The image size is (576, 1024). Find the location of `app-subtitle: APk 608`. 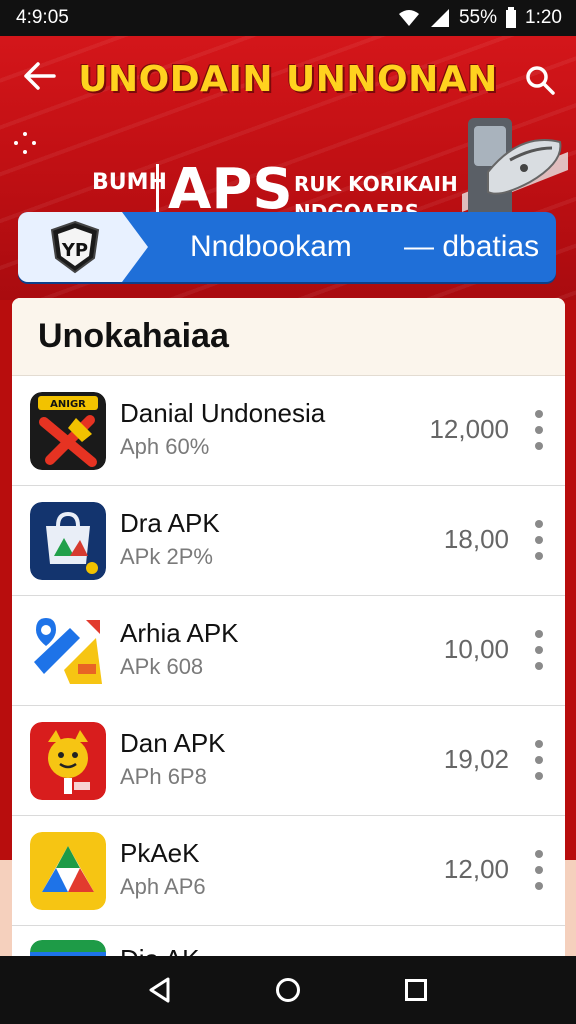

app-subtitle: APk 608 is located at coordinates (162, 666).